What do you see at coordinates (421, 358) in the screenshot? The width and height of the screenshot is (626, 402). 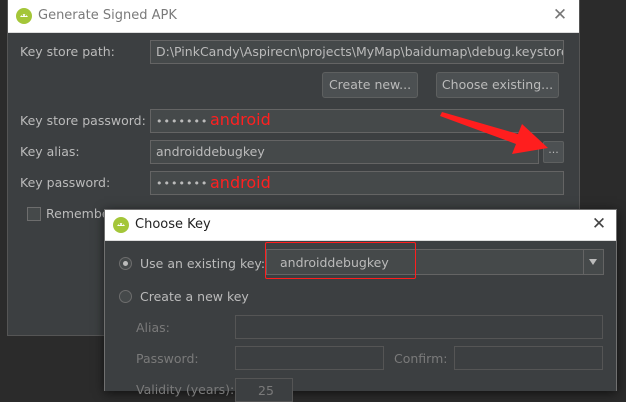 I see `confirm-label: Confirm:` at bounding box center [421, 358].